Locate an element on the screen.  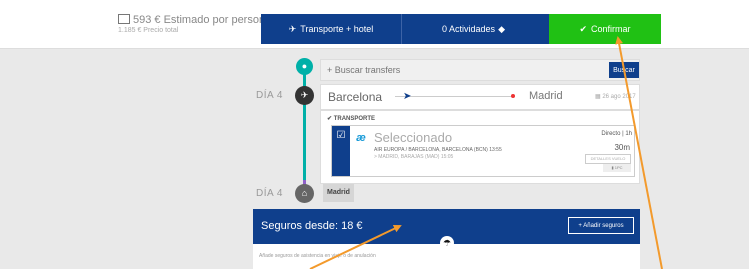
transfer-search: Buscar is located at coordinates (480, 70).